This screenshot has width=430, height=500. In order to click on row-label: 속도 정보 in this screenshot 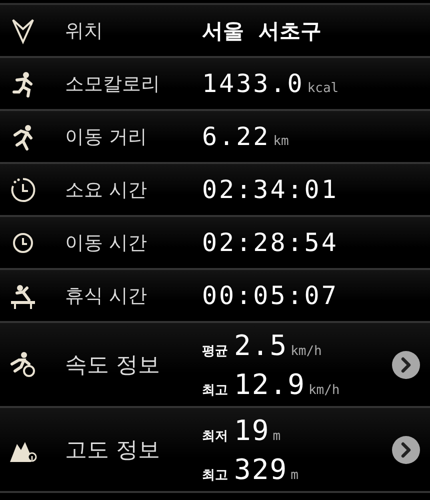, I will do `click(113, 366)`.